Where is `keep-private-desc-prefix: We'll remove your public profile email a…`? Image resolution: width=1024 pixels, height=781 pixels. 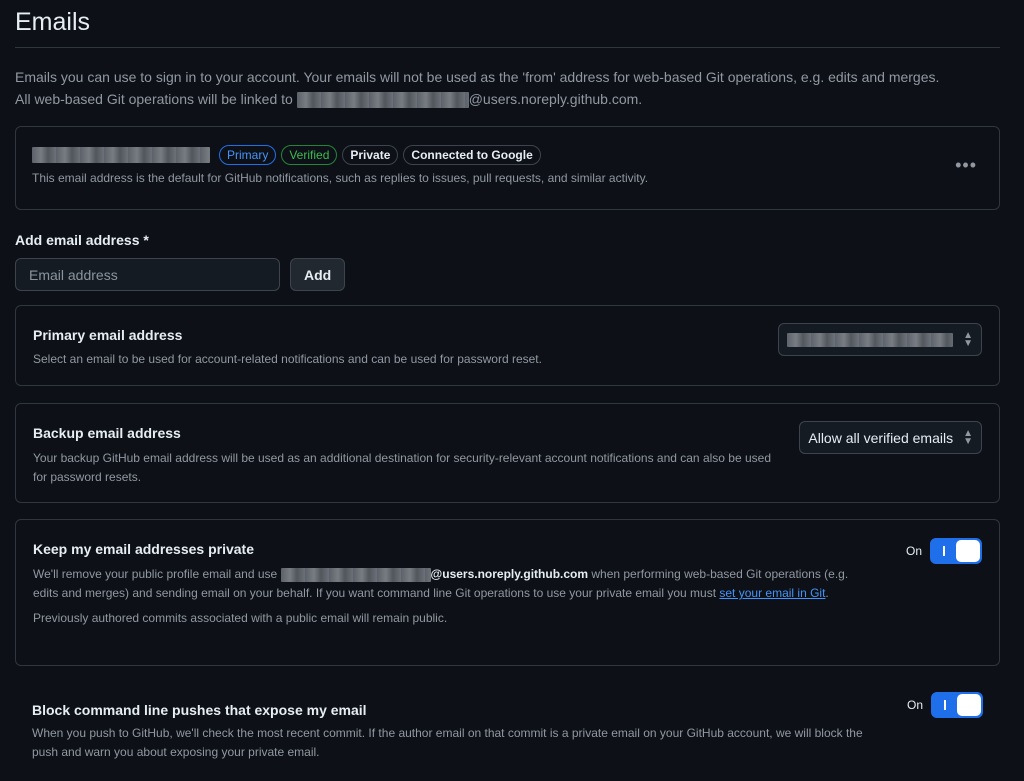 keep-private-desc-prefix: We'll remove your public profile email a… is located at coordinates (157, 574).